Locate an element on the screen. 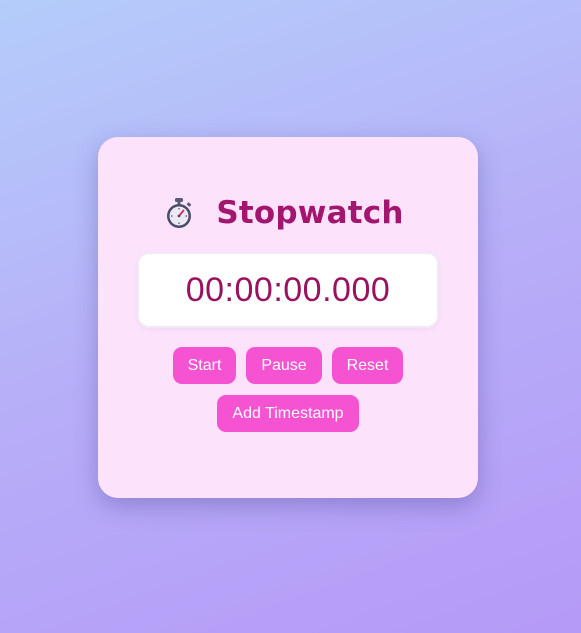 This screenshot has height=633, width=581. elapsed-time: 00:00:00.000 is located at coordinates (288, 289).